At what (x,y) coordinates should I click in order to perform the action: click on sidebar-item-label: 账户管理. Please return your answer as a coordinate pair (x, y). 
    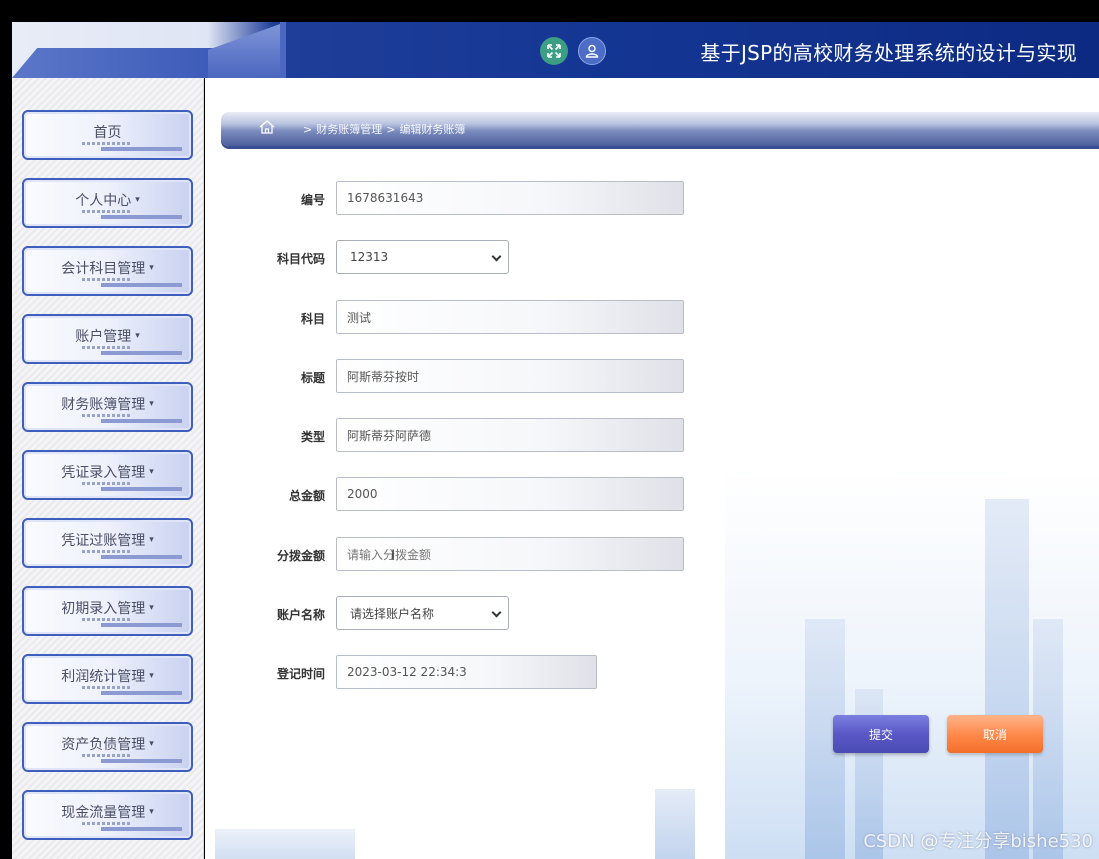
    Looking at the image, I should click on (103, 337).